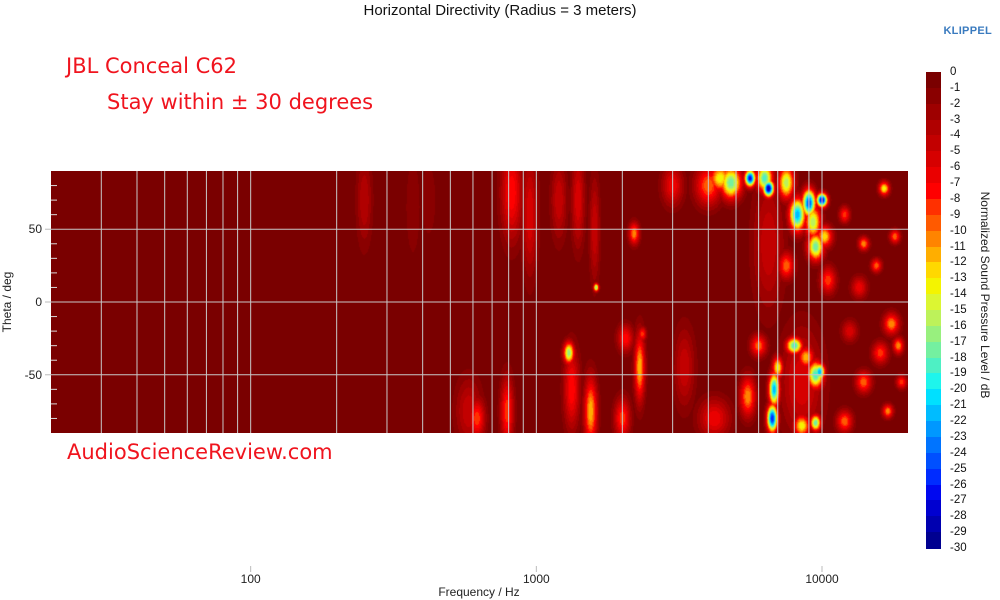 The image size is (1000, 600). I want to click on y-axis: 50 0 -50, so click(38, 302).